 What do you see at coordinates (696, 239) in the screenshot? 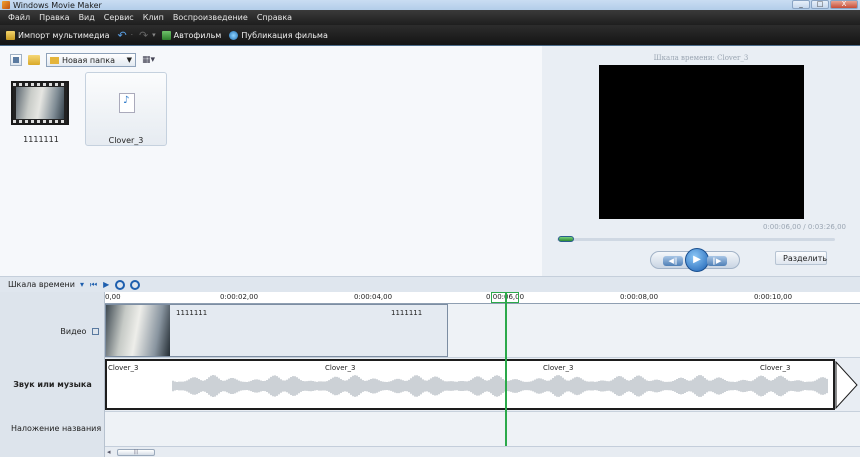
I see `seek-bar` at bounding box center [696, 239].